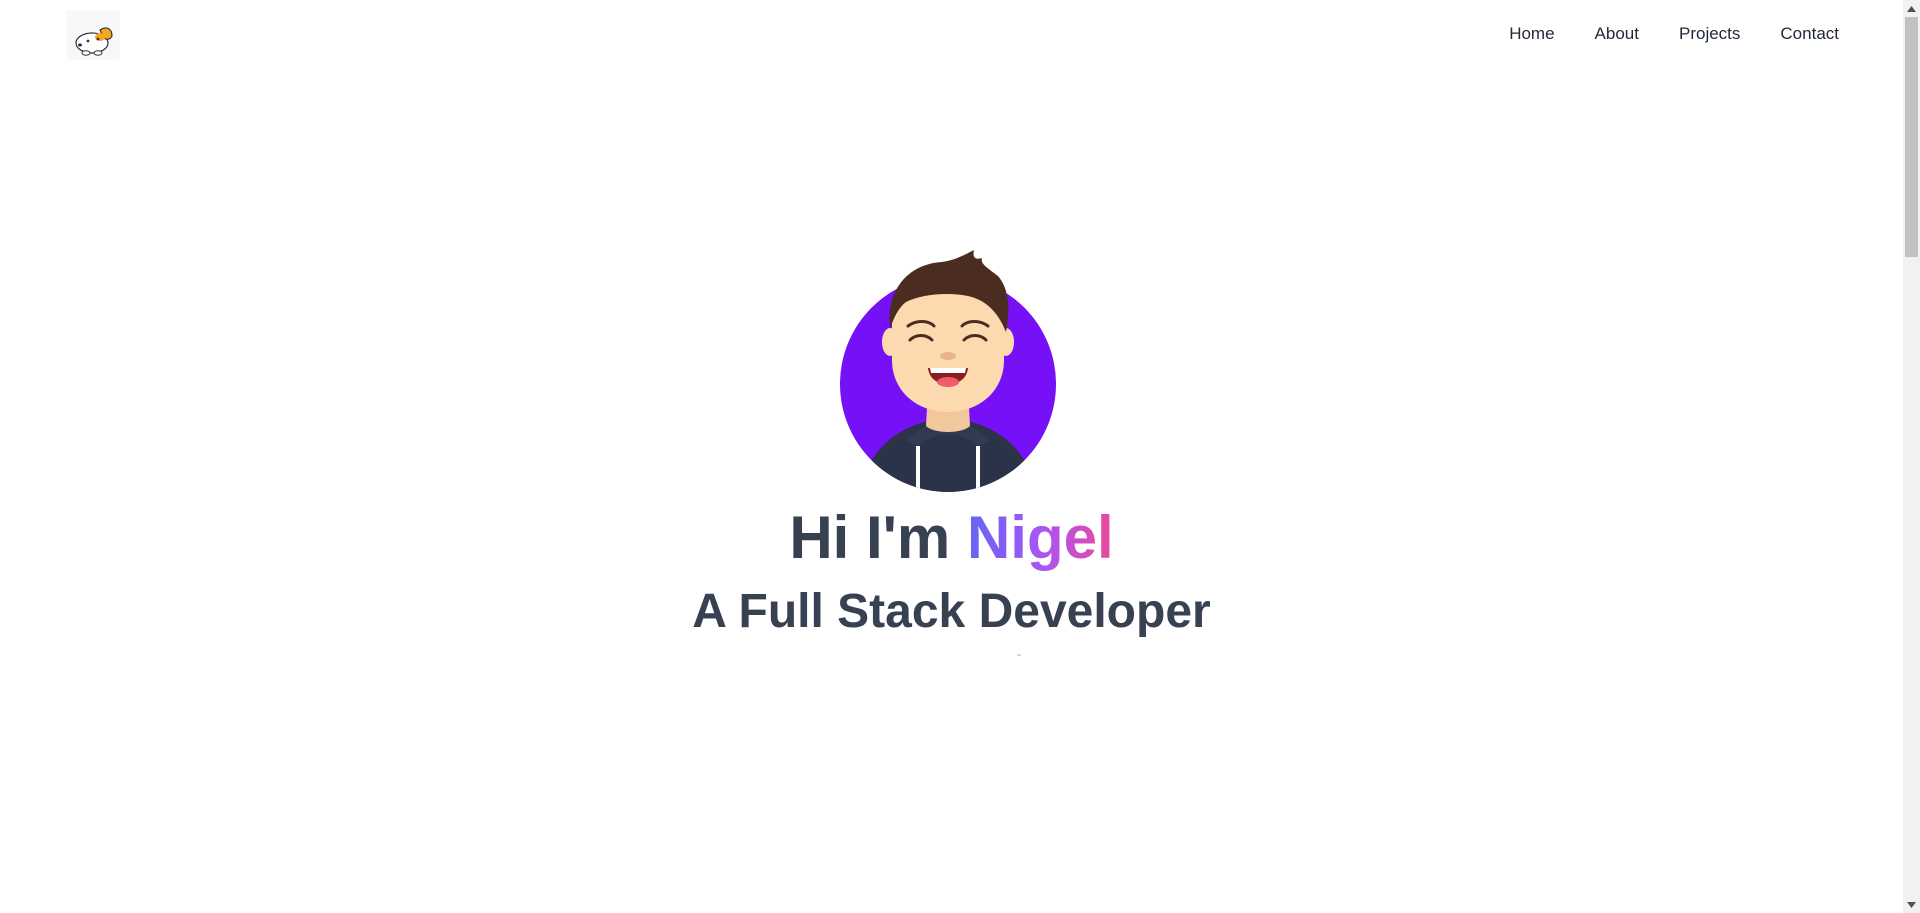 Image resolution: width=1920 pixels, height=913 pixels. What do you see at coordinates (93, 35) in the screenshot?
I see `dog-logo-icon` at bounding box center [93, 35].